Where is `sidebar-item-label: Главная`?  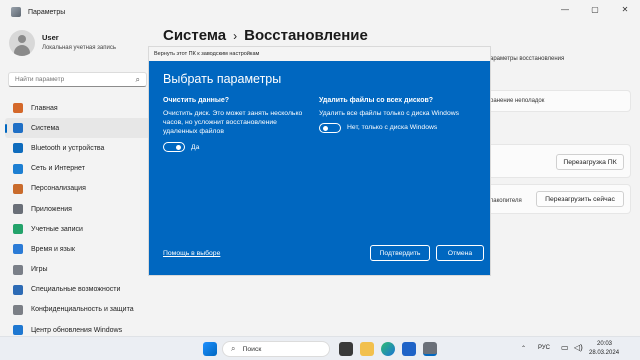 sidebar-item-label: Главная is located at coordinates (44, 108).